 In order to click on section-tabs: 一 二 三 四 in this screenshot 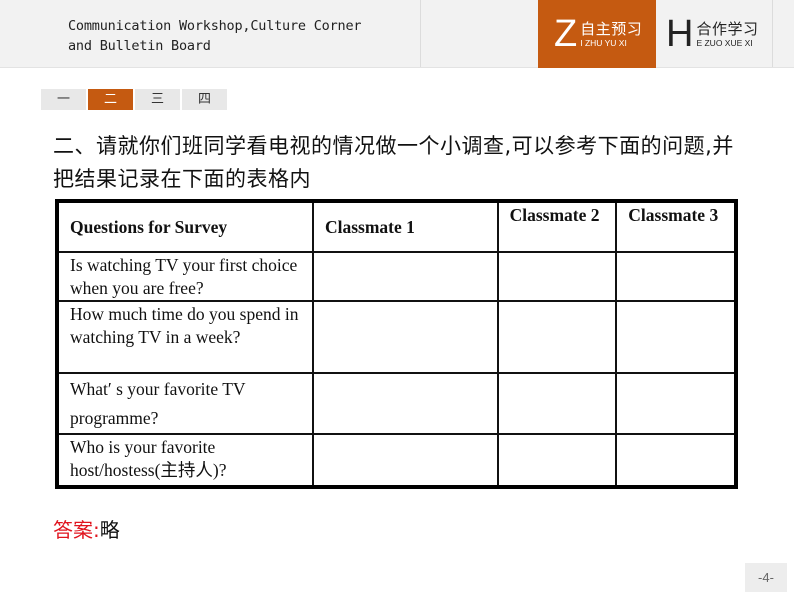, I will do `click(134, 99)`.